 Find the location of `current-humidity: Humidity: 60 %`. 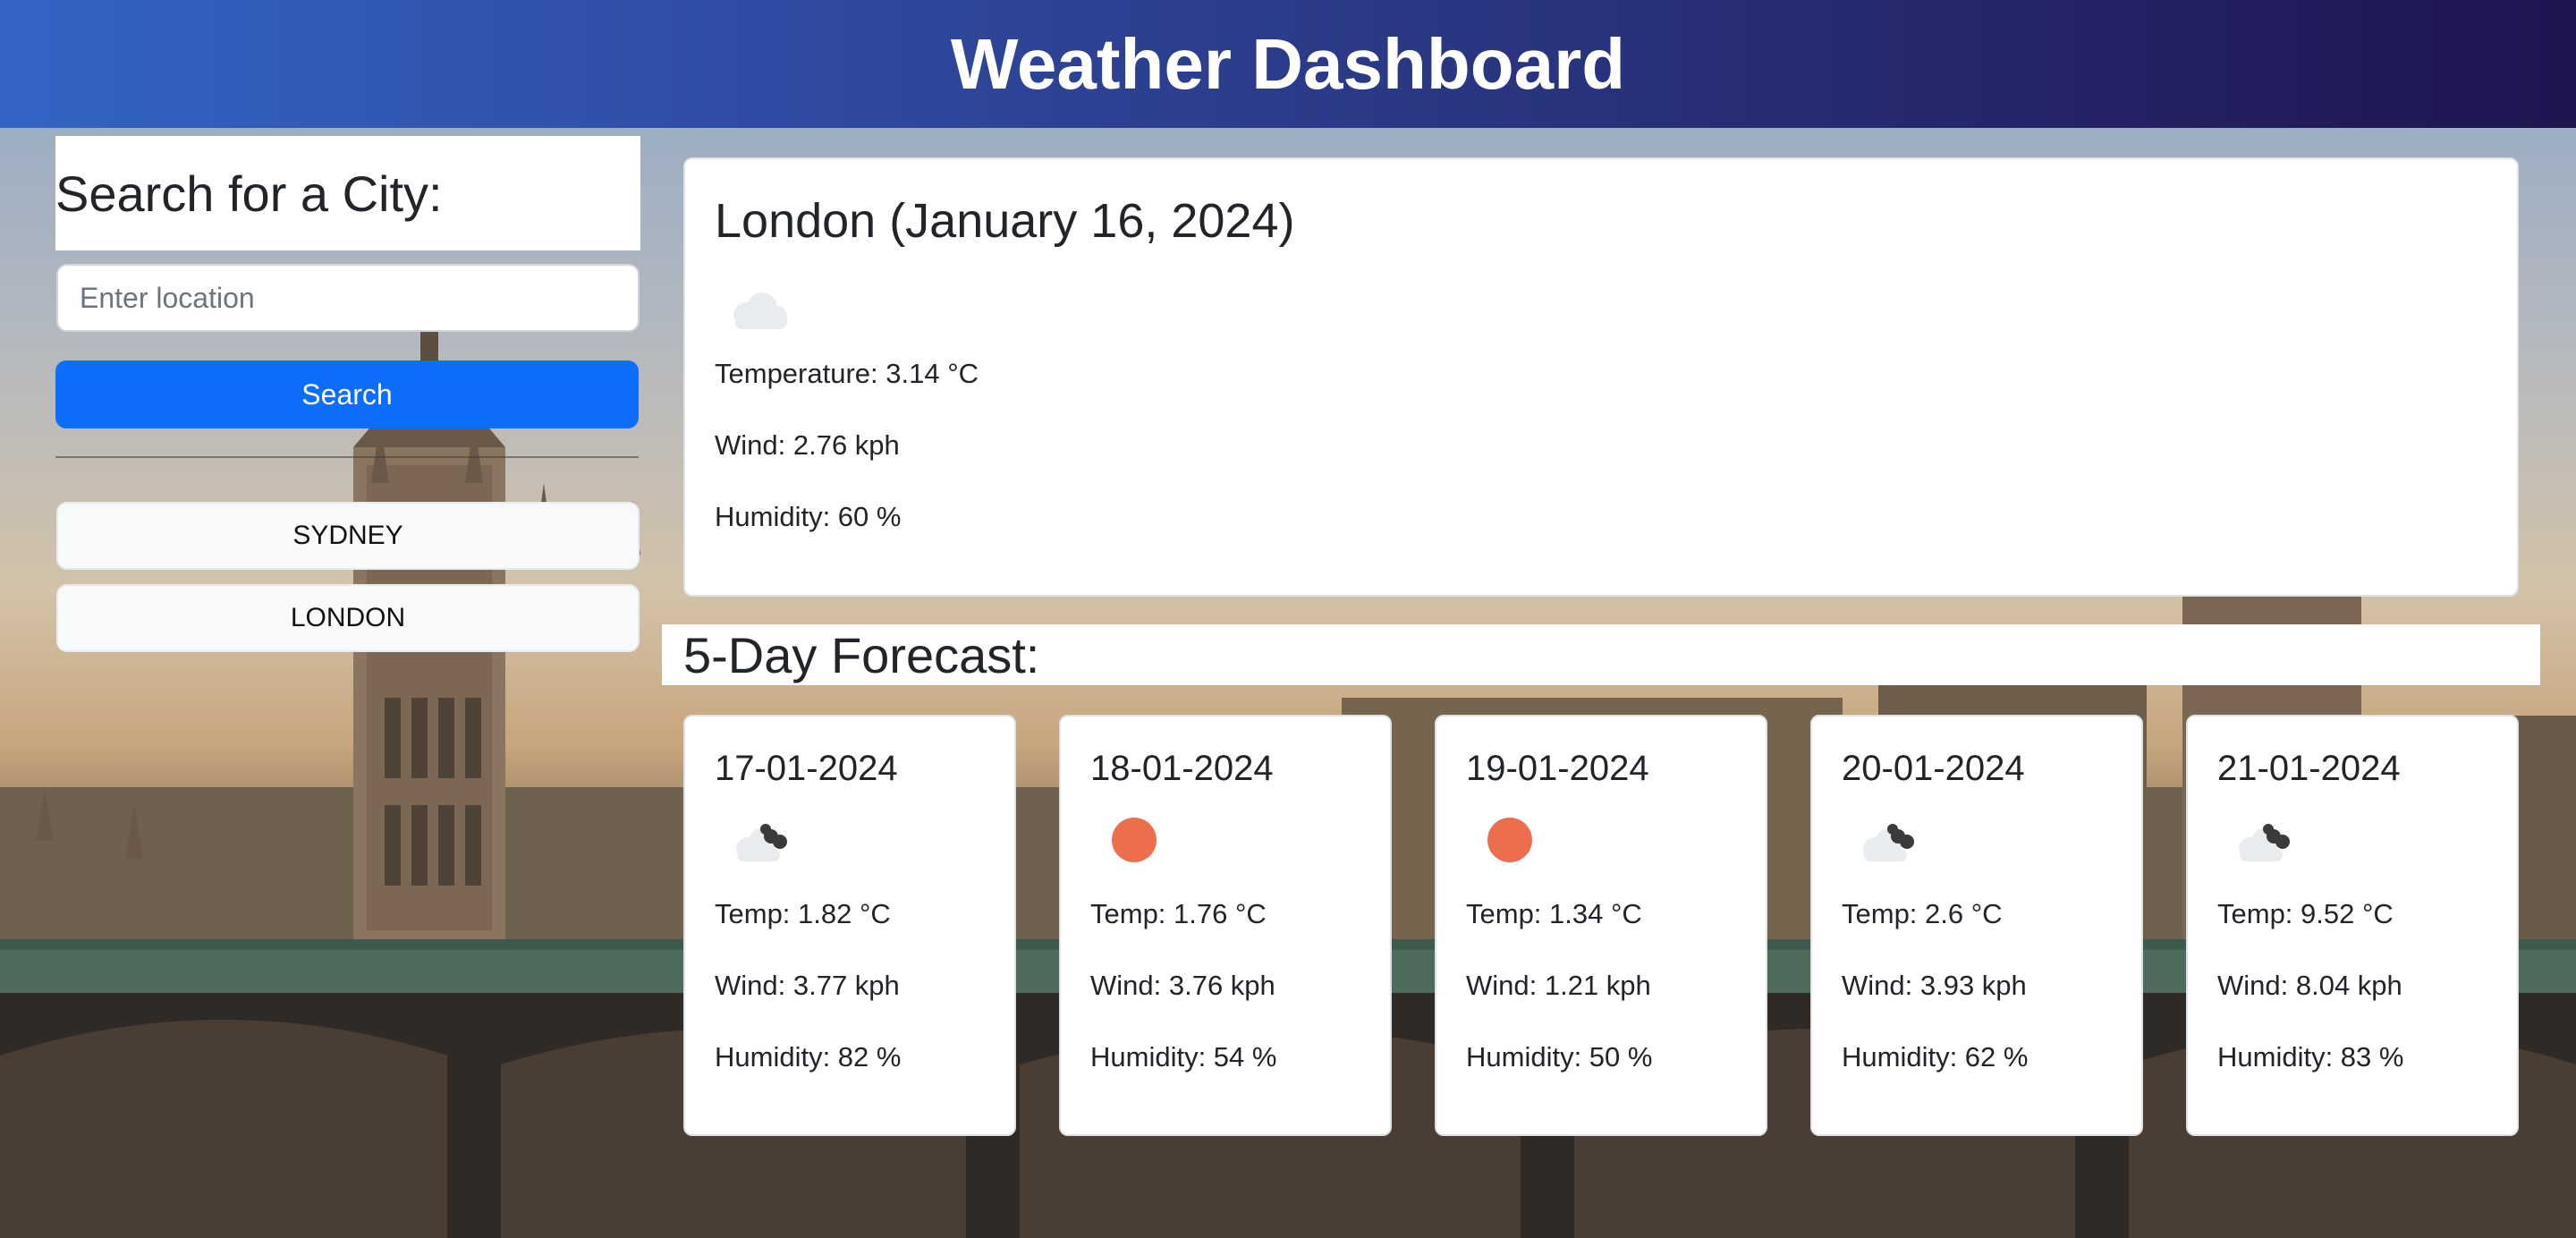

current-humidity: Humidity: 60 % is located at coordinates (808, 516).